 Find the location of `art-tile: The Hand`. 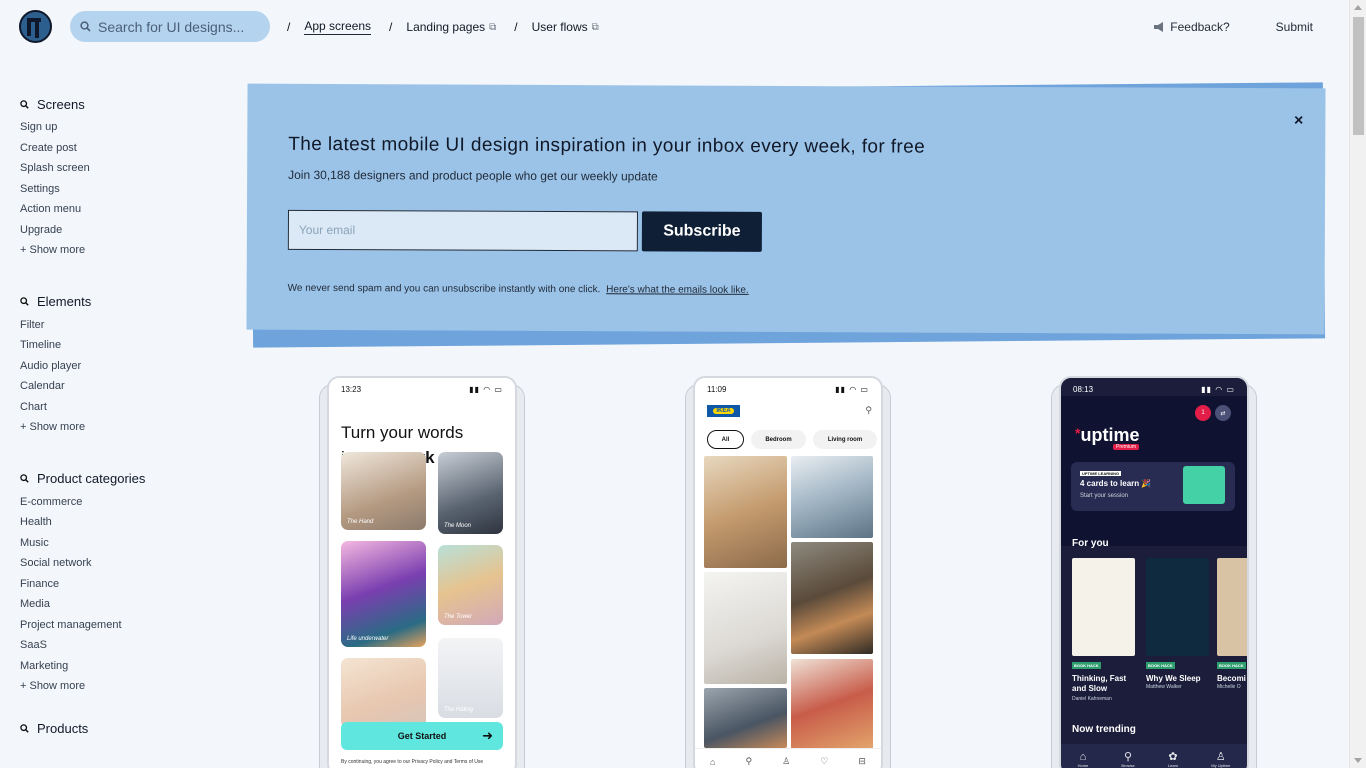

art-tile: The Hand is located at coordinates (383, 491).